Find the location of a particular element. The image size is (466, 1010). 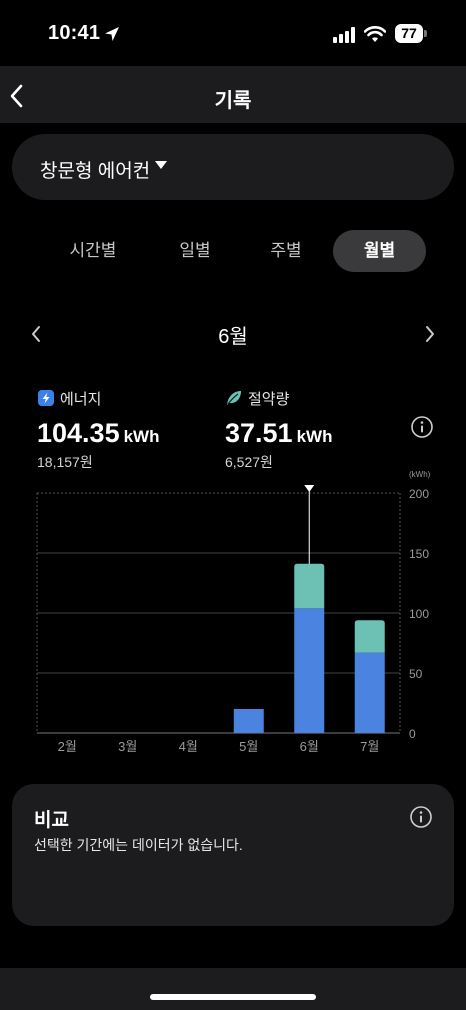

energy-unit: kWh is located at coordinates (141, 436).